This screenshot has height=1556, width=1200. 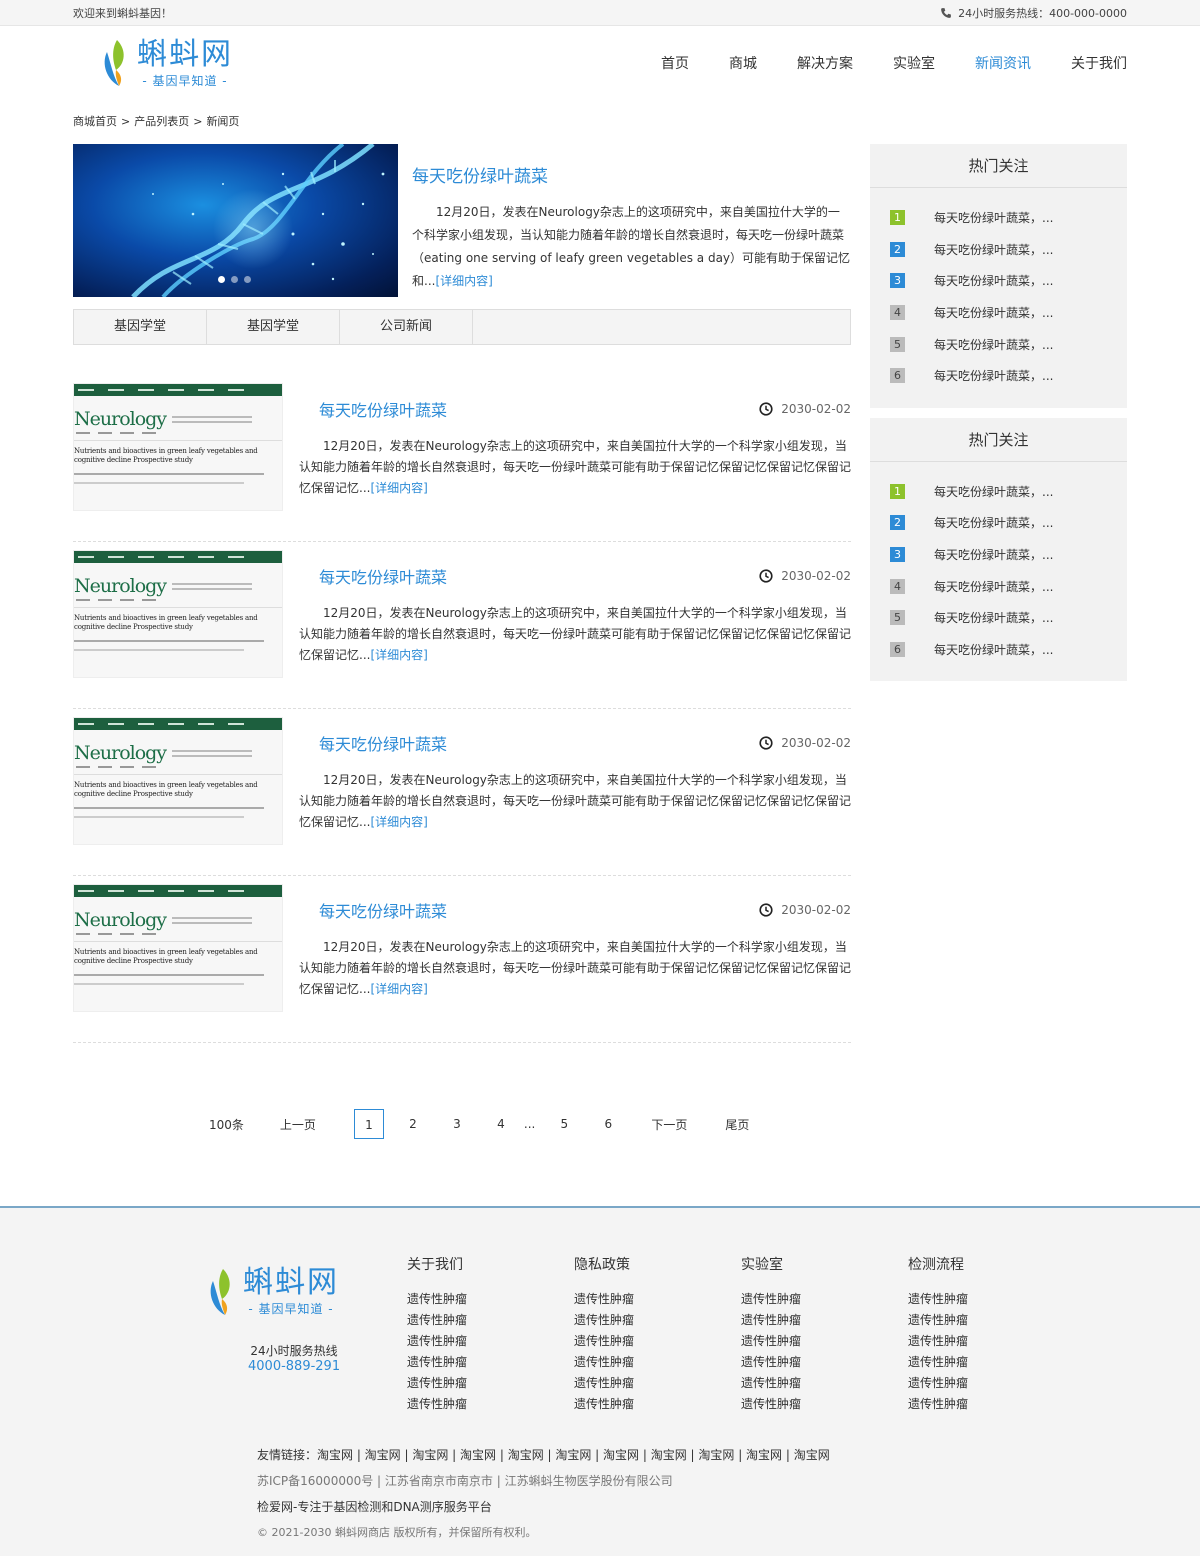 What do you see at coordinates (564, 1124) in the screenshot?
I see `pagination-page-5: 5` at bounding box center [564, 1124].